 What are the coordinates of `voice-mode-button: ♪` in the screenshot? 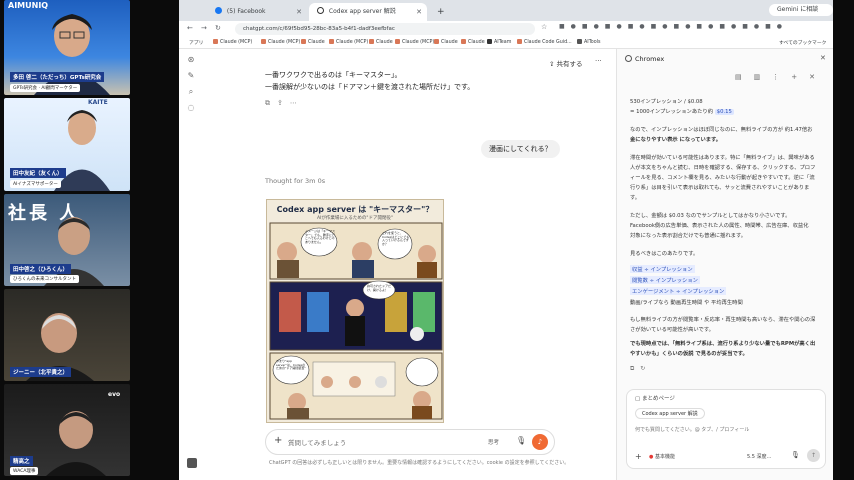 It's located at (540, 442).